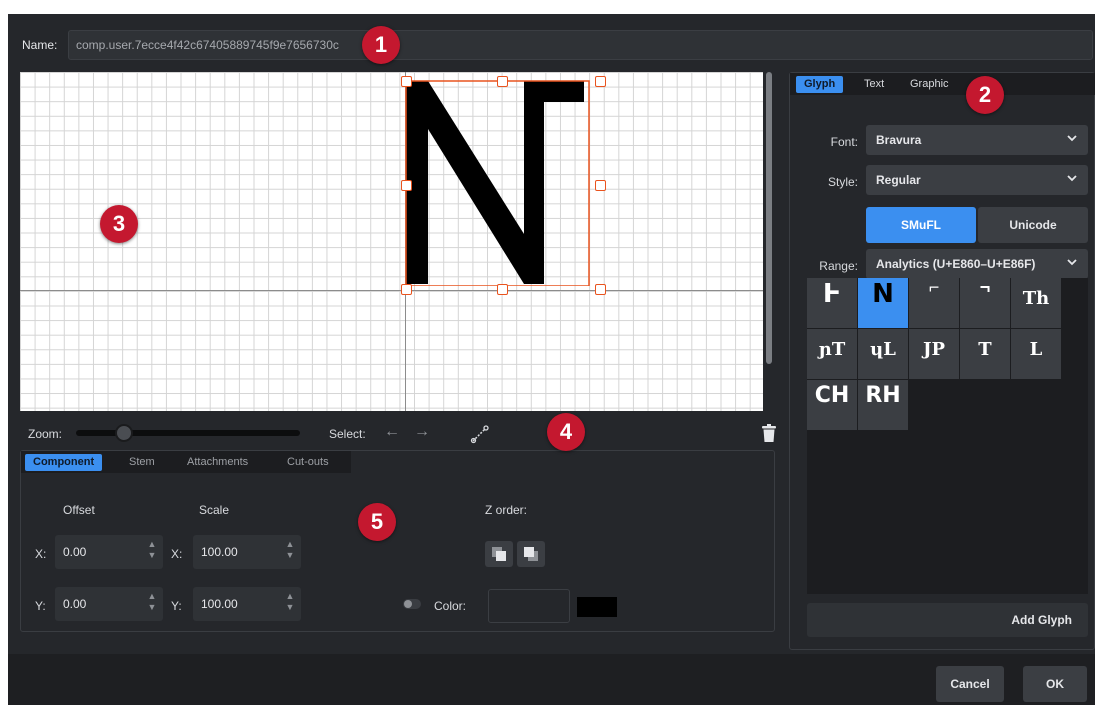  I want to click on font-dropdown: Bravura, so click(977, 140).